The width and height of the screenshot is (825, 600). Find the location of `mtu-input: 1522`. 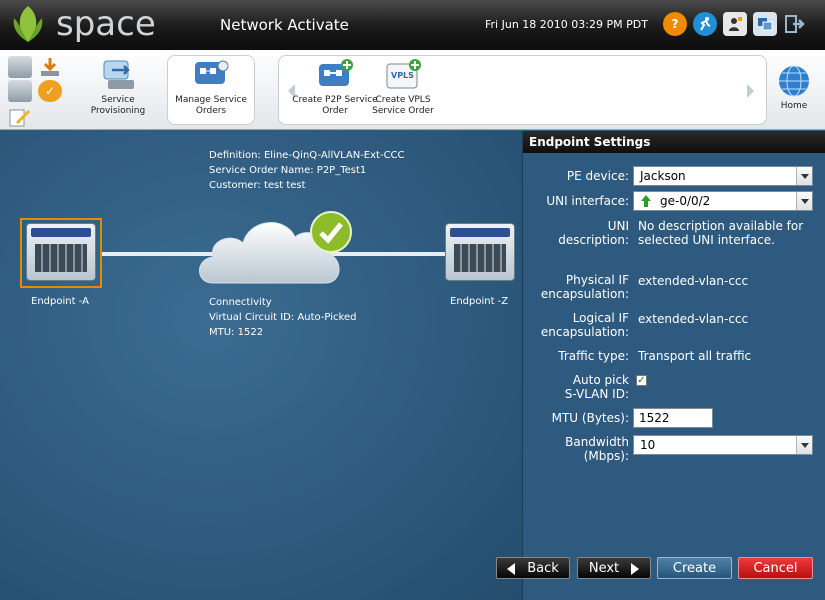

mtu-input: 1522 is located at coordinates (673, 418).